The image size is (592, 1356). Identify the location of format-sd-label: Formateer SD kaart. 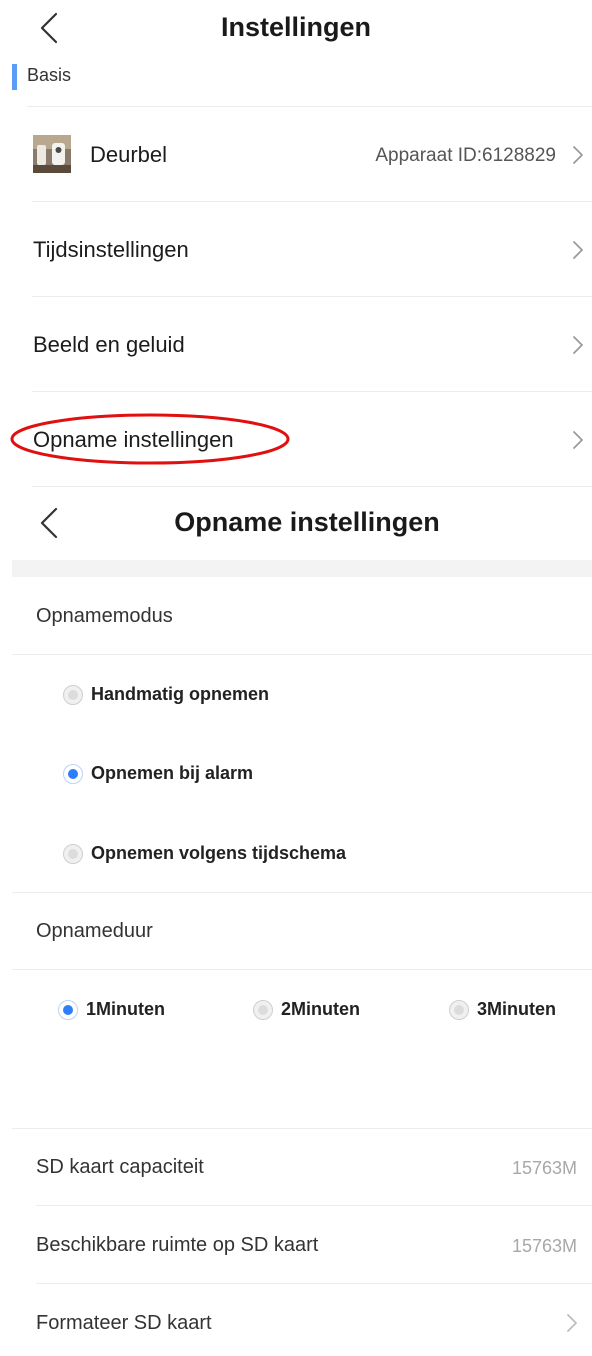
(124, 1323).